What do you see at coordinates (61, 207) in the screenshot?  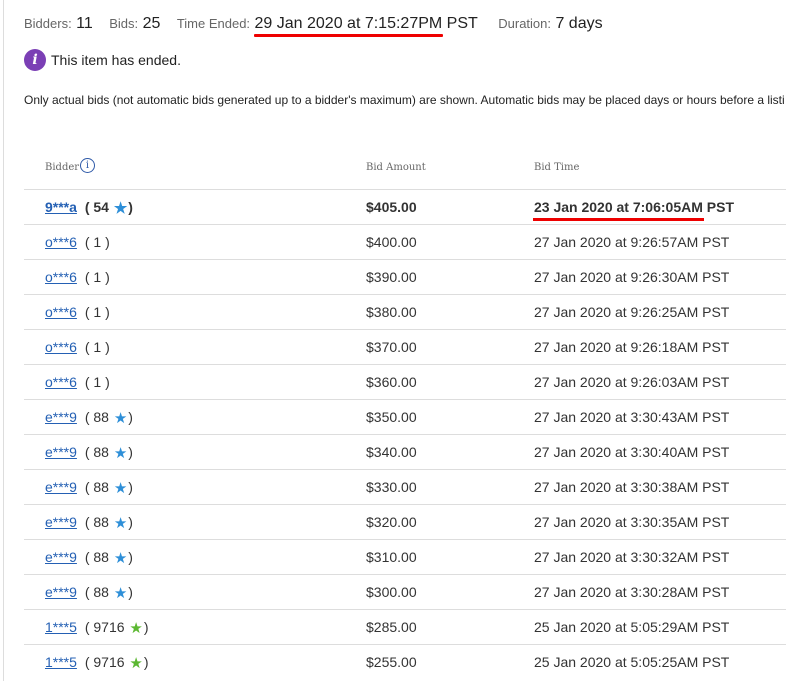 I see `bidder-link: 9***a` at bounding box center [61, 207].